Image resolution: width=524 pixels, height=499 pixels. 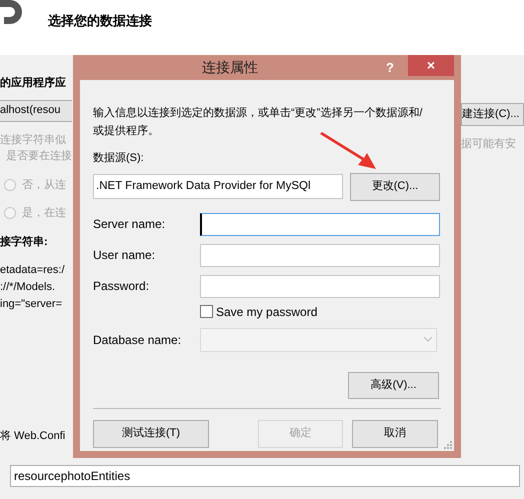 I want to click on field-label: Database name:, so click(x=137, y=340).